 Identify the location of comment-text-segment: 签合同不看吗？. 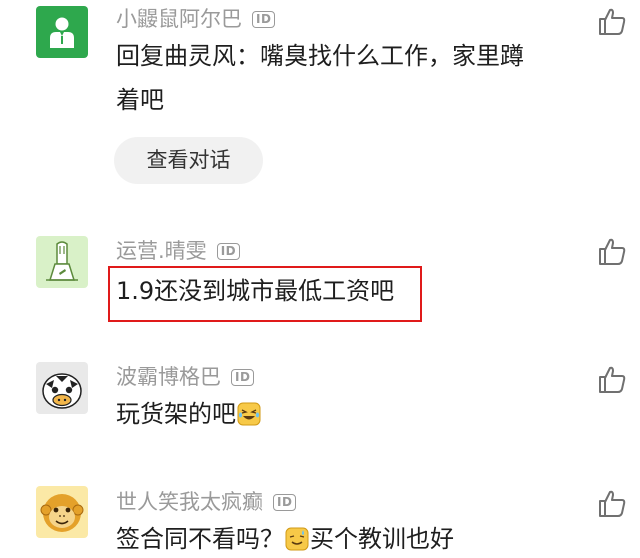
(200, 539).